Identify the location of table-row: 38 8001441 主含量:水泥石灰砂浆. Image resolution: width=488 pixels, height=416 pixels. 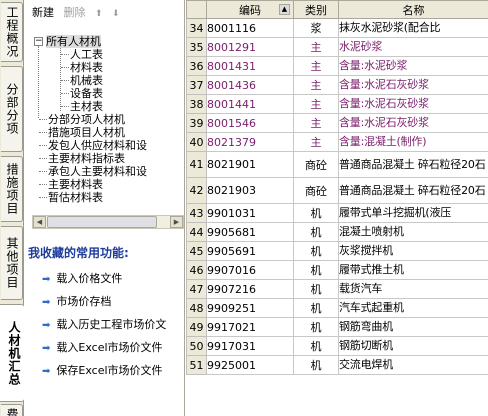
(337, 104).